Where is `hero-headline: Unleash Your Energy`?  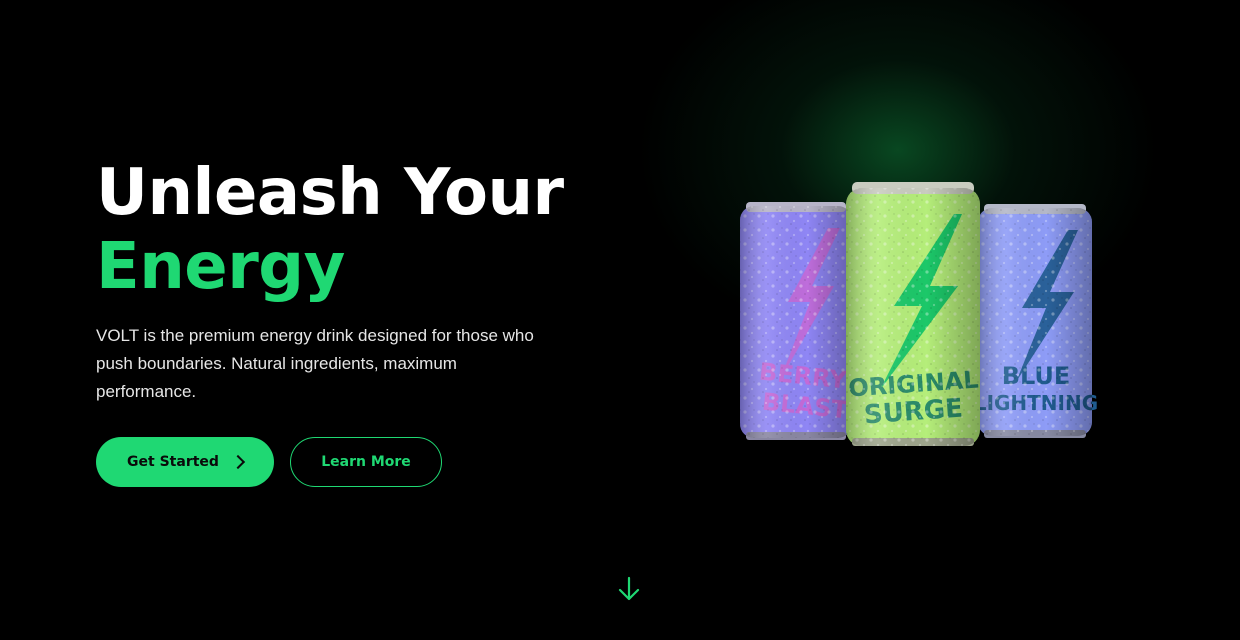
hero-headline: Unleash Your Energy is located at coordinates (330, 230).